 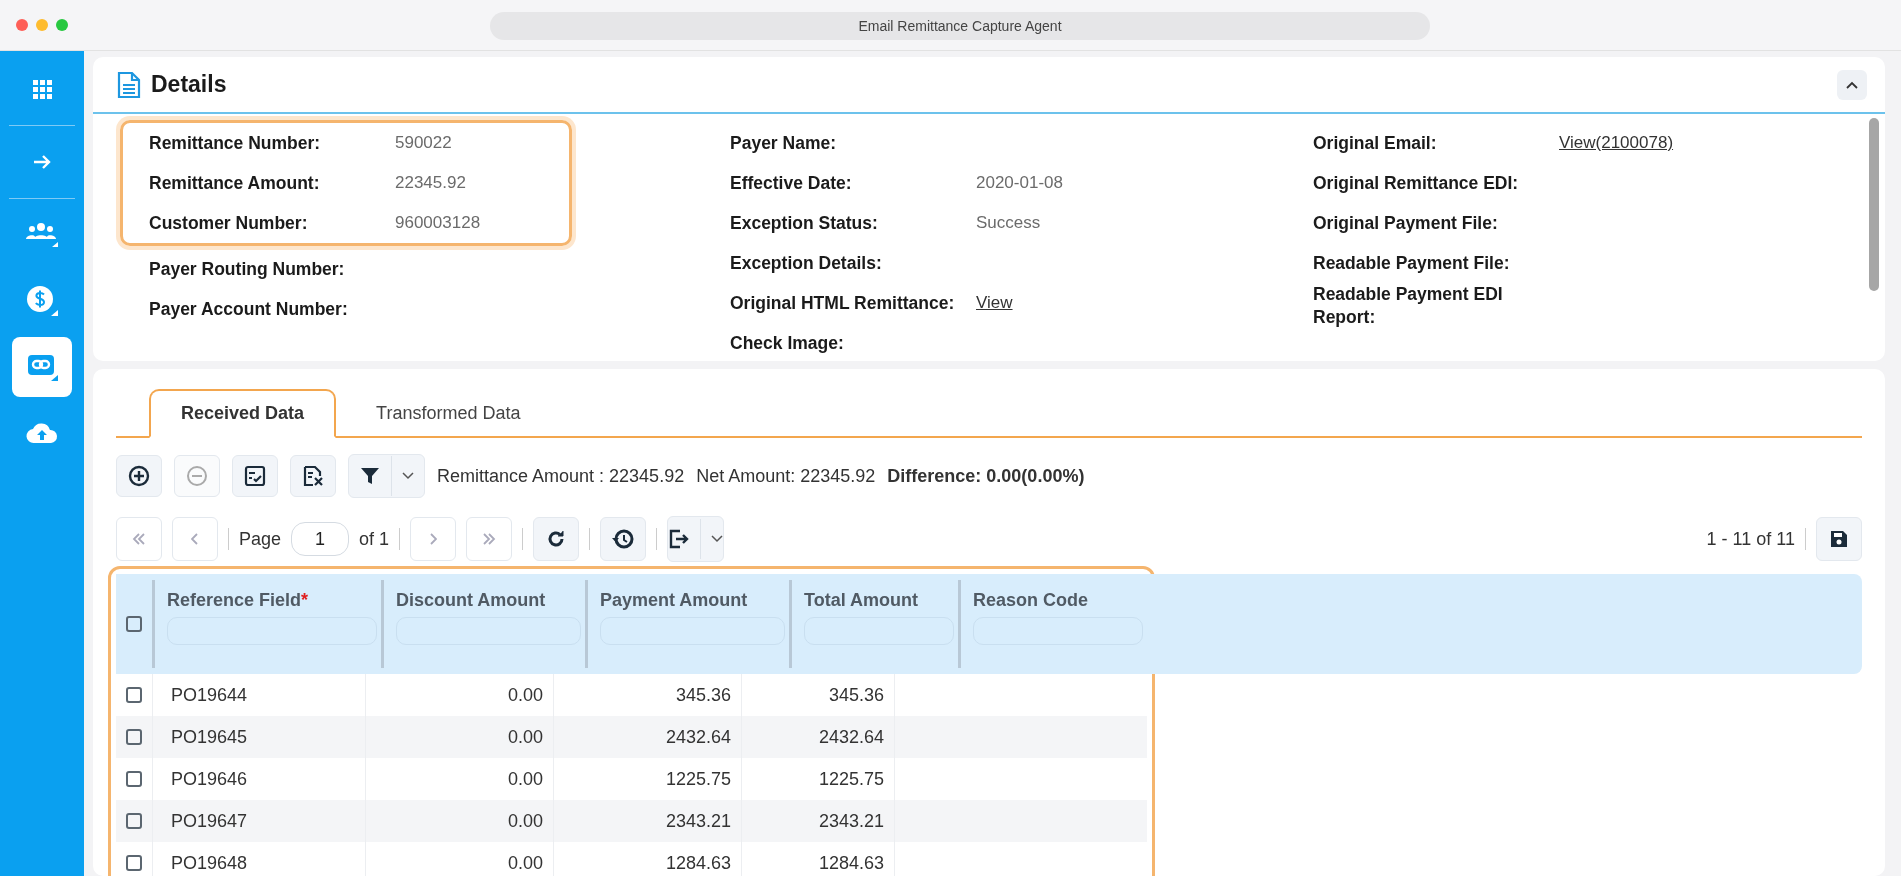 I want to click on column-header: Total Amount, so click(x=879, y=600).